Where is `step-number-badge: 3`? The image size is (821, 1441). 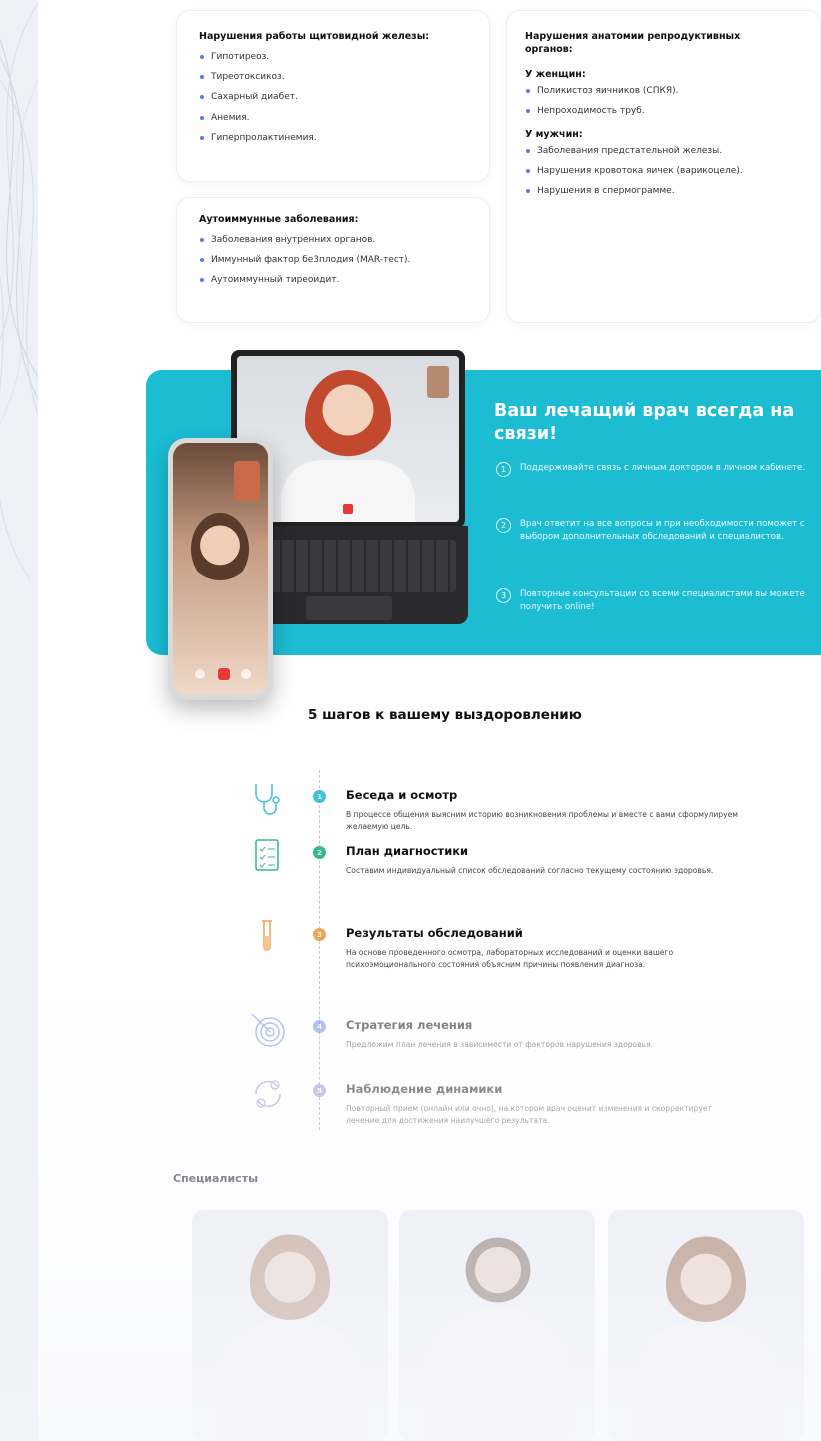 step-number-badge: 3 is located at coordinates (319, 934).